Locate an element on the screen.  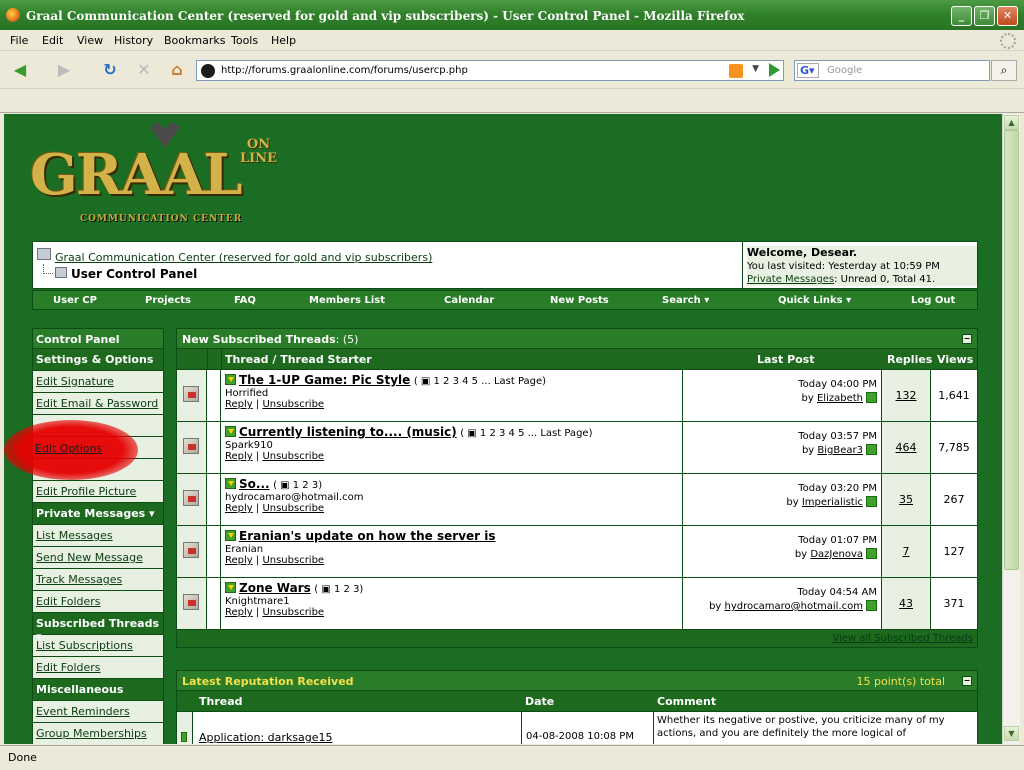
search-engine-icon: G▾ is located at coordinates (808, 70).